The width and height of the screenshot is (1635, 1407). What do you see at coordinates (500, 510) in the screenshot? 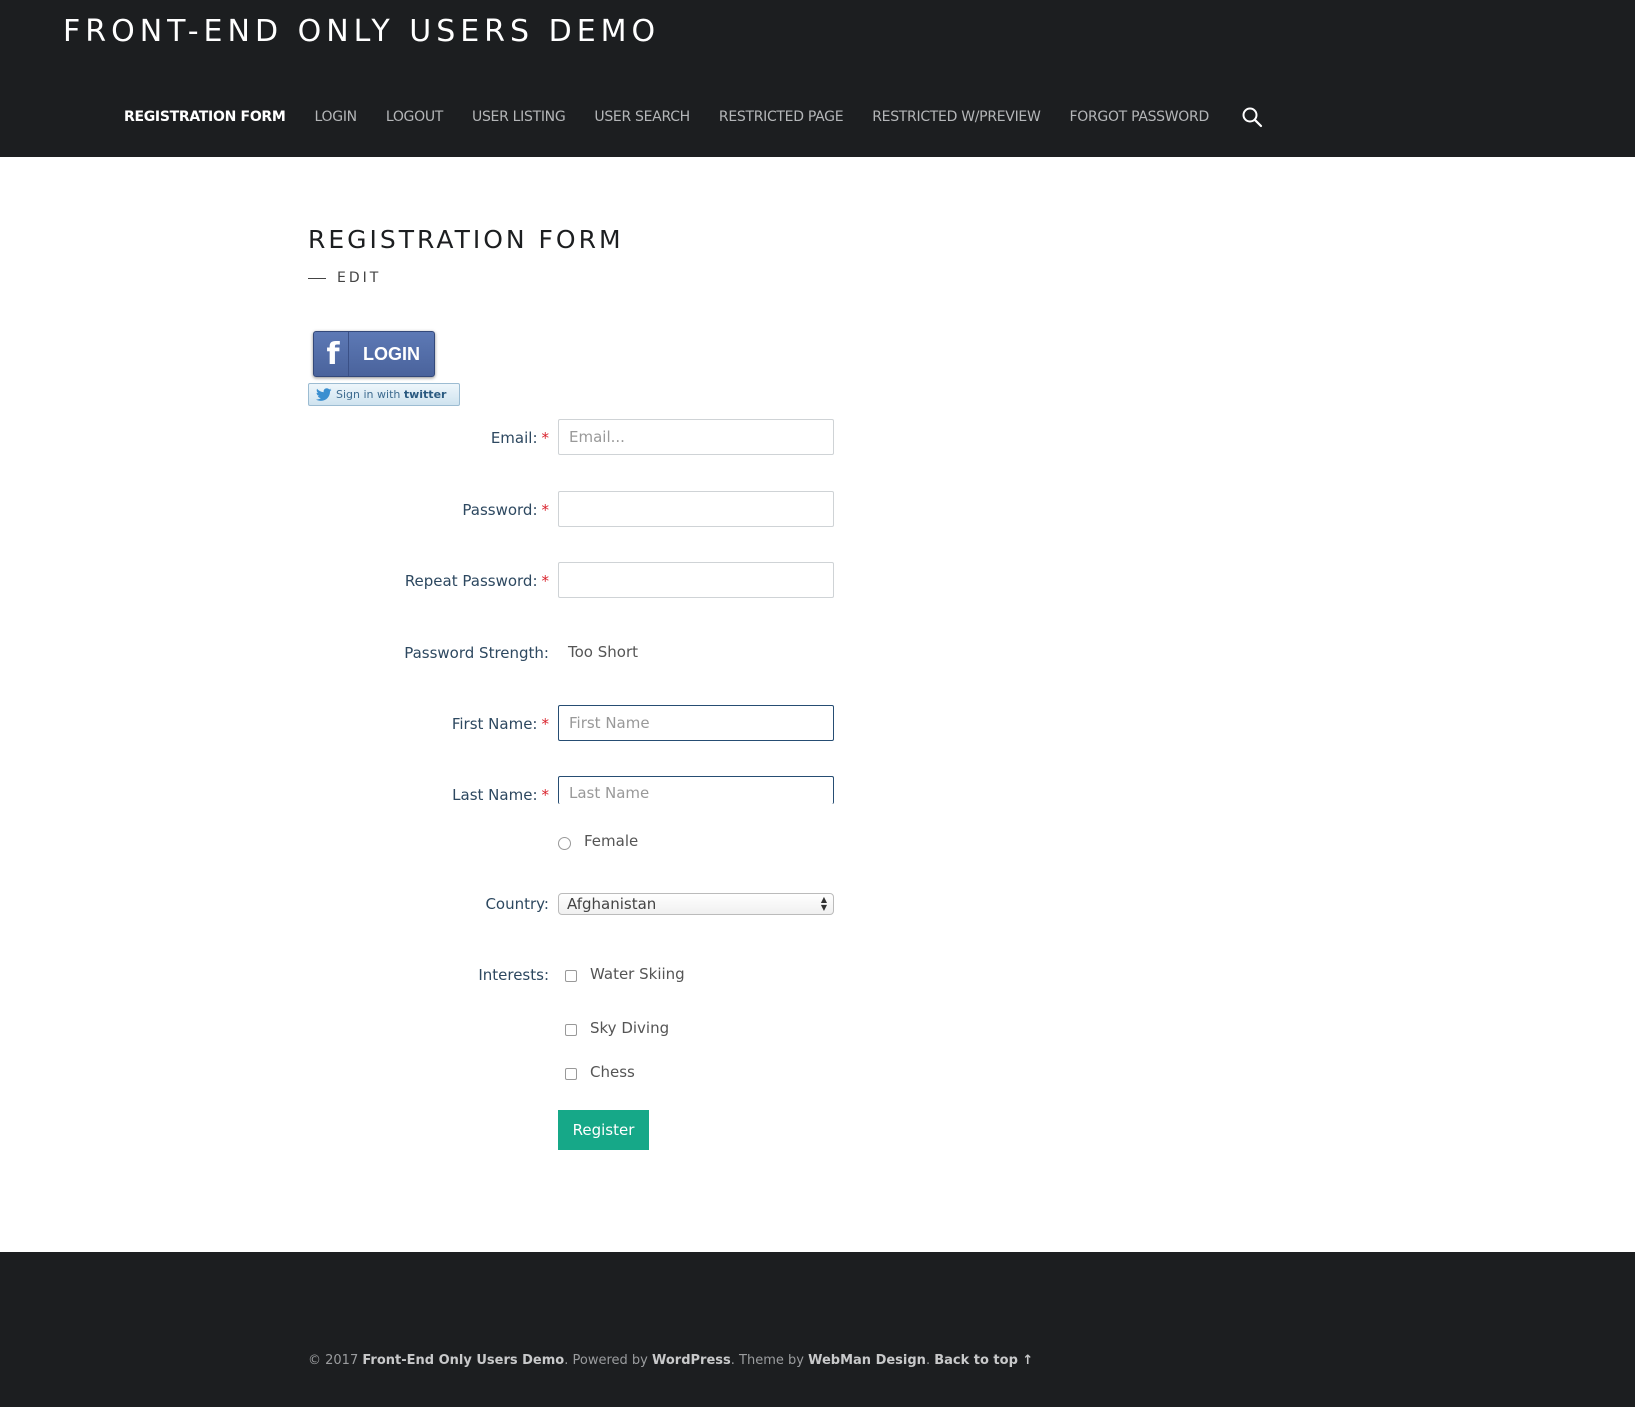
I see `password-label-text: Password:` at bounding box center [500, 510].